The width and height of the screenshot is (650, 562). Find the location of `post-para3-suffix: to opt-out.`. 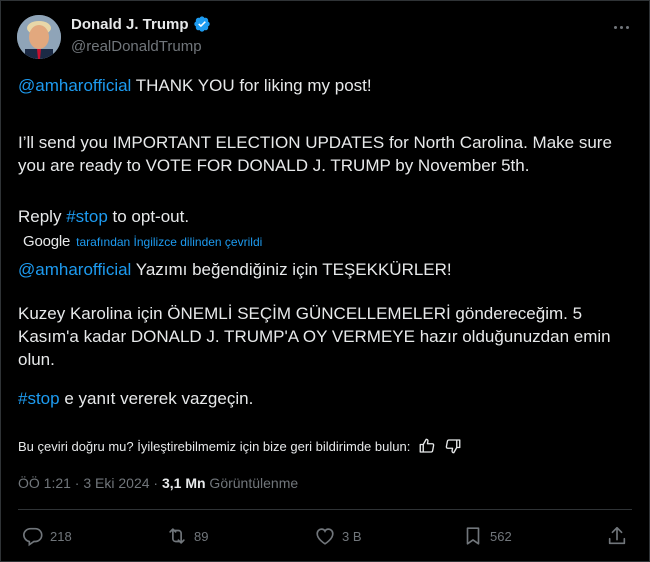

post-para3-suffix: to opt-out. is located at coordinates (148, 216).